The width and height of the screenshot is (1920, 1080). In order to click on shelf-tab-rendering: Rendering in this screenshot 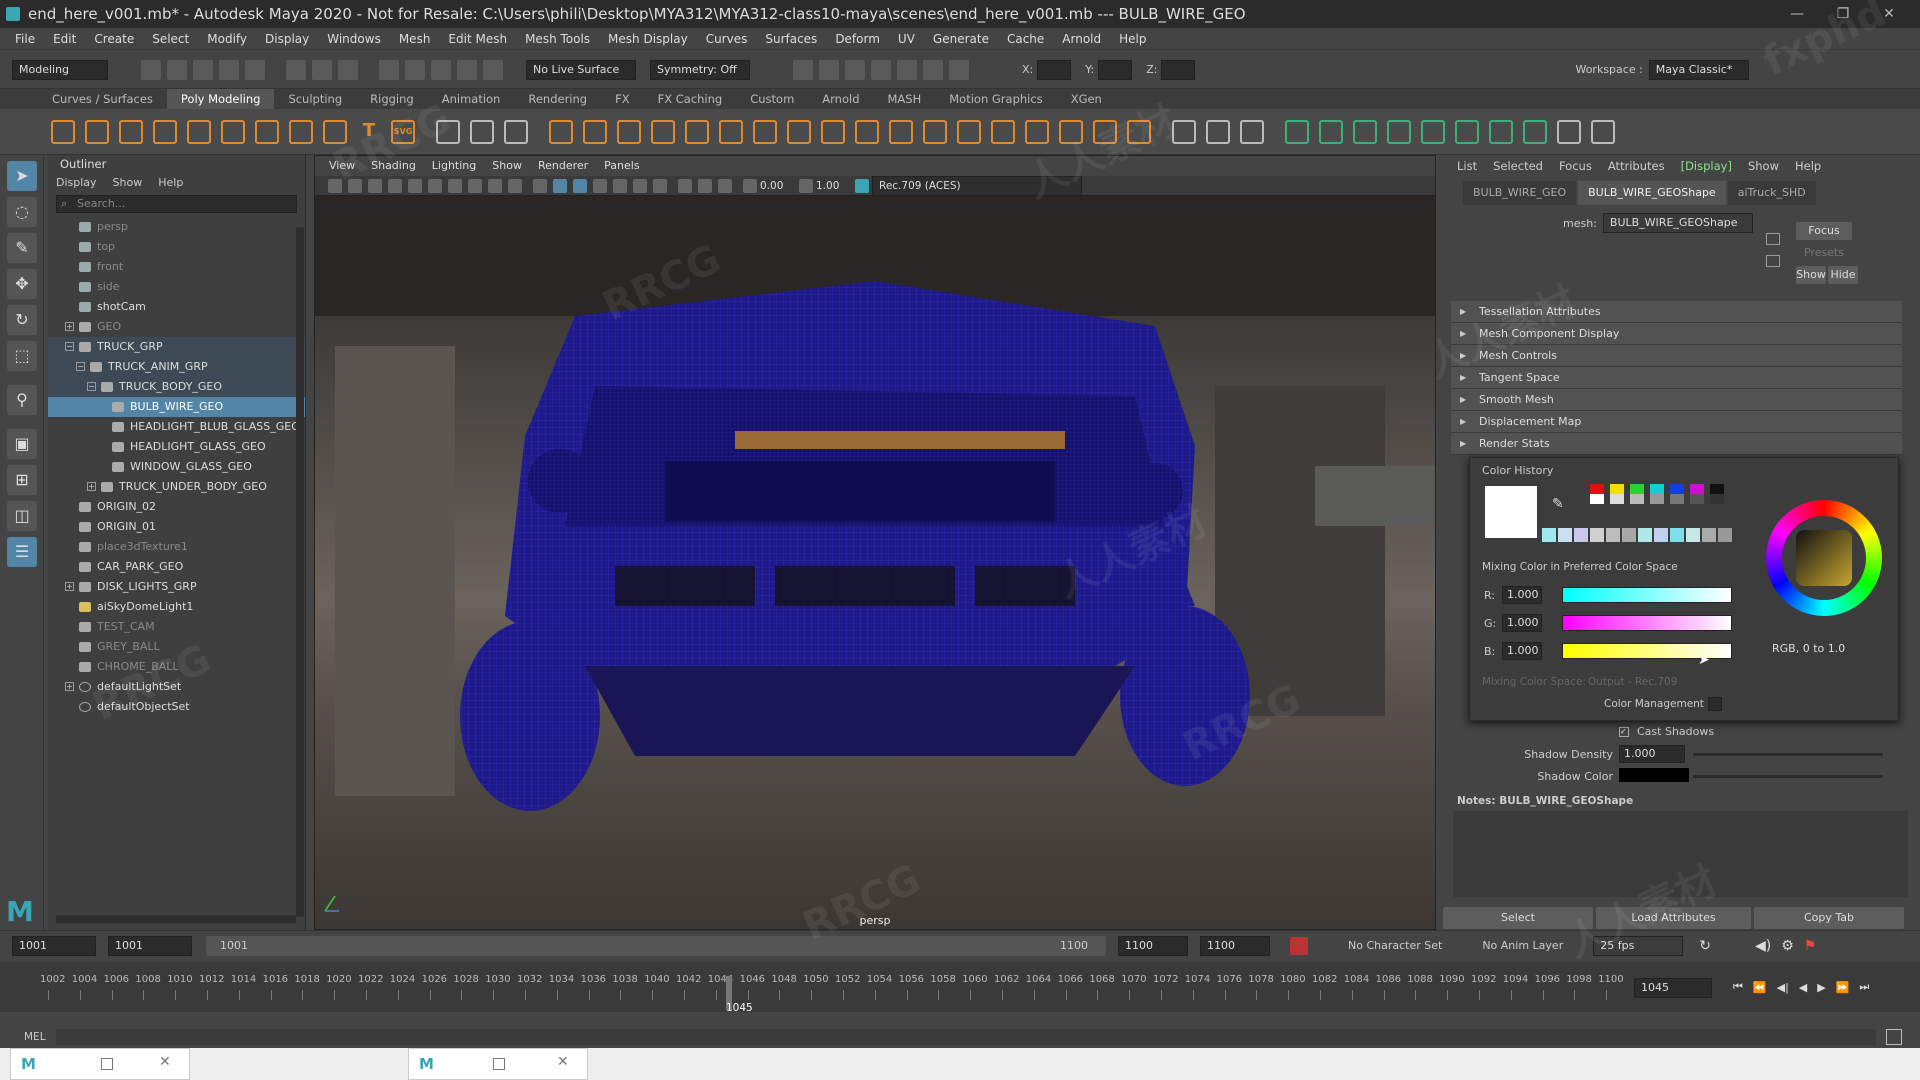, I will do `click(557, 99)`.